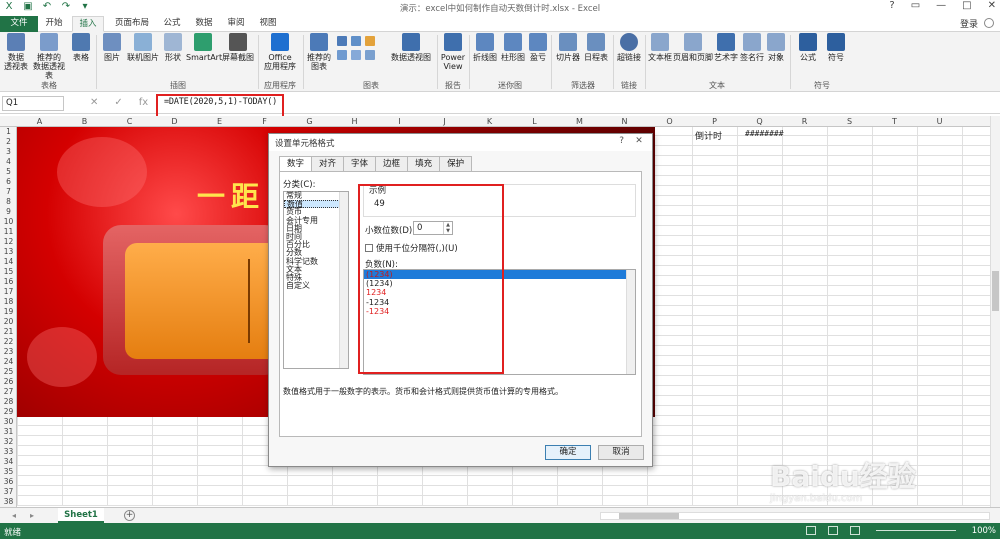 The image size is (1000, 539). I want to click on dialog-close-button: ✕, so click(639, 141).